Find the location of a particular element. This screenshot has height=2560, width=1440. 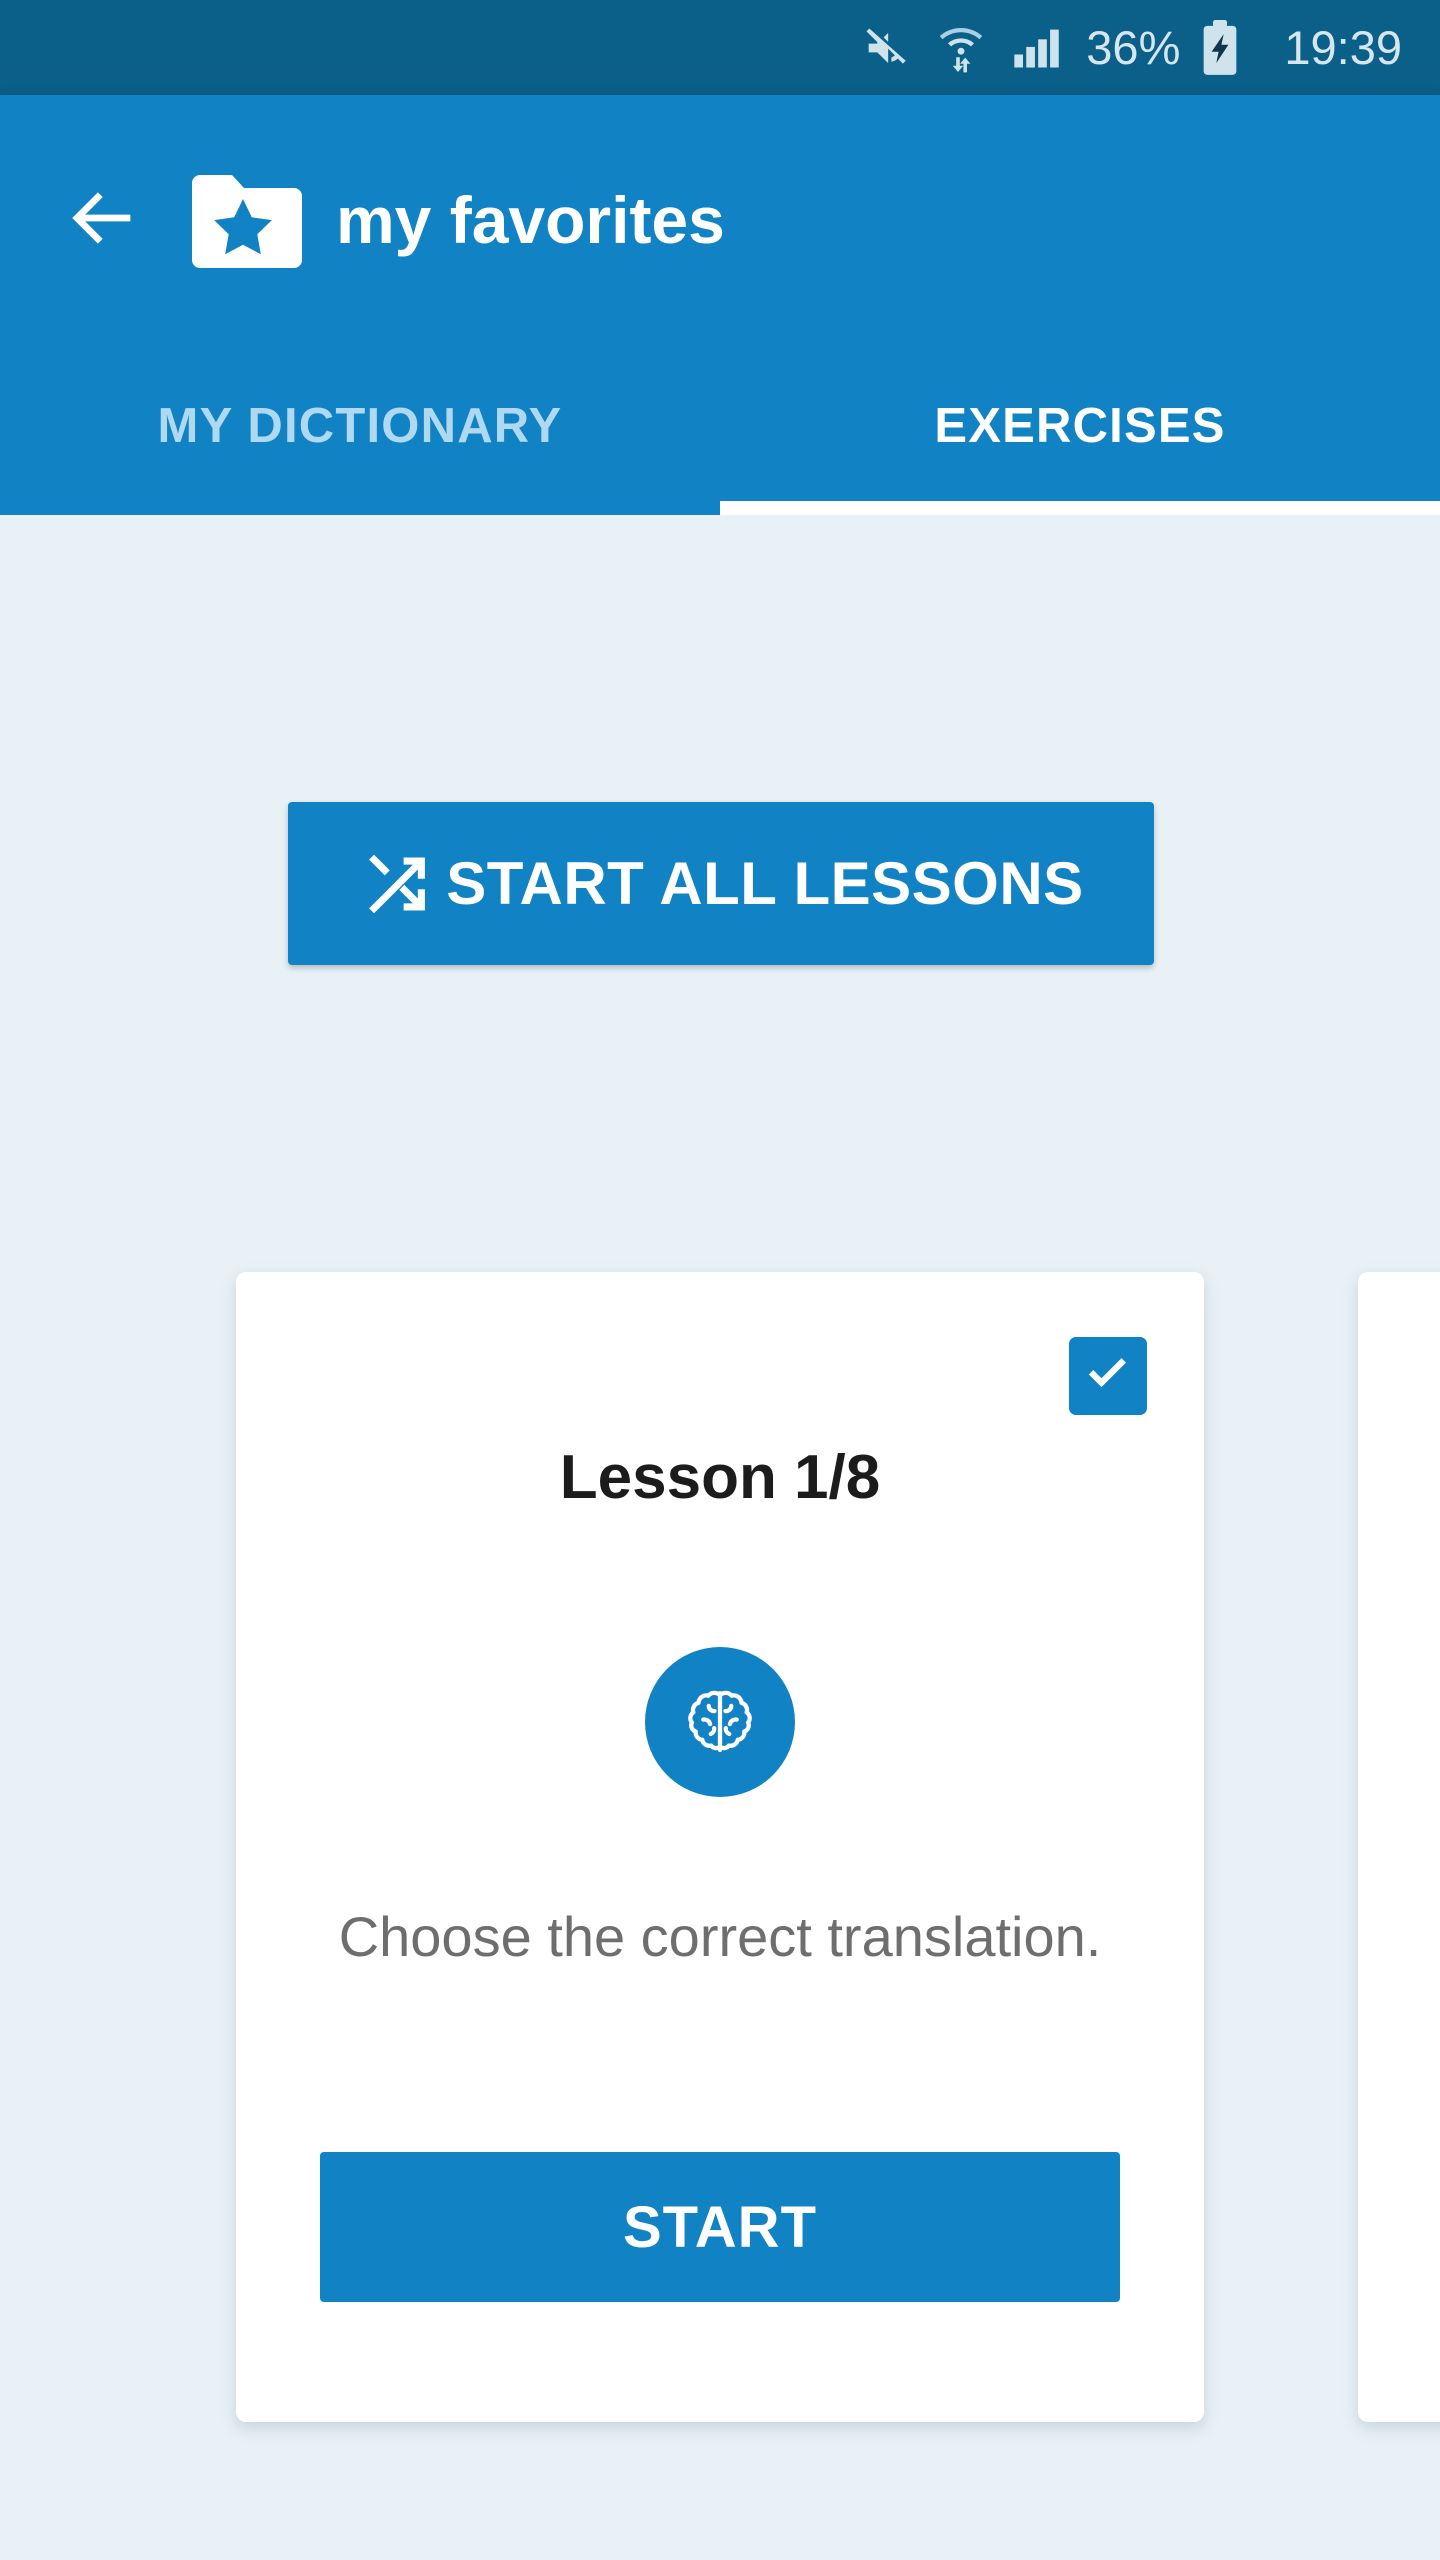

back-arrow-icon is located at coordinates (103, 220).